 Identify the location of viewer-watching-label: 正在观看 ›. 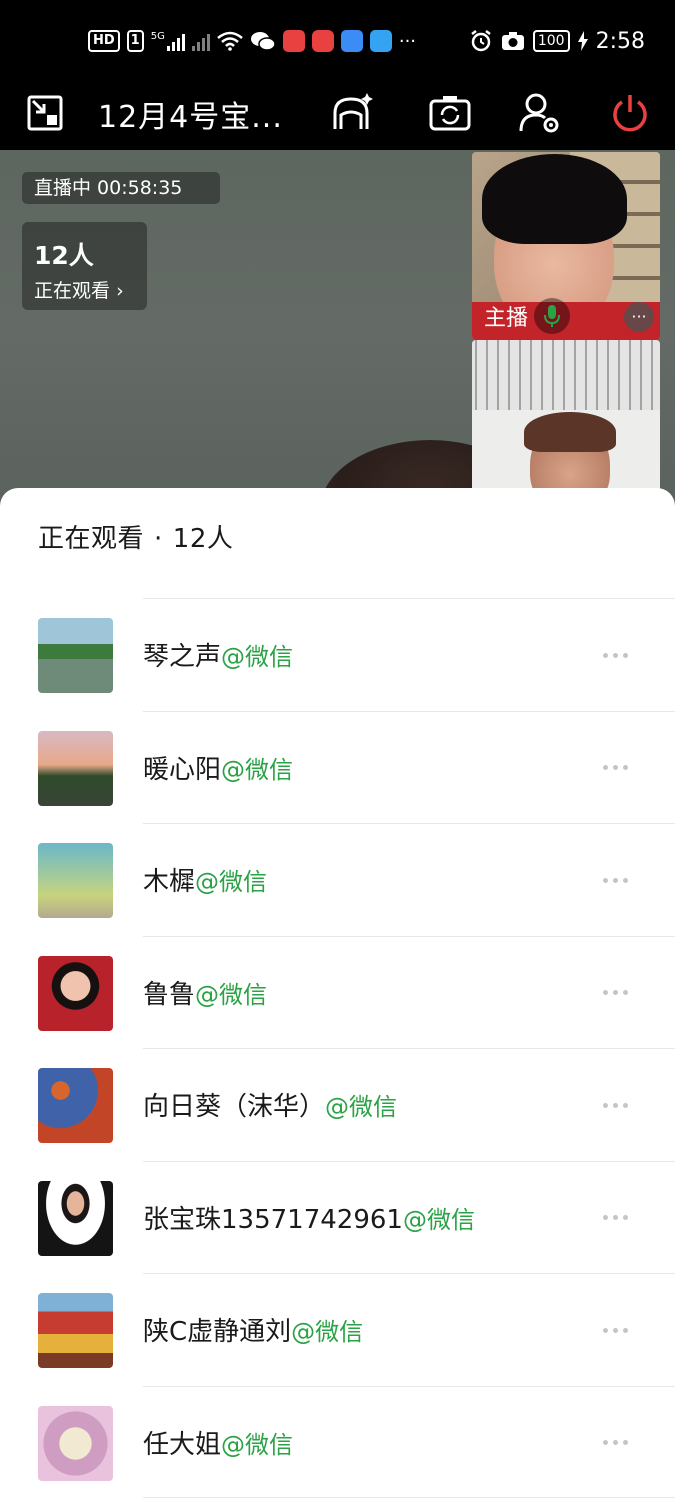
(79, 291).